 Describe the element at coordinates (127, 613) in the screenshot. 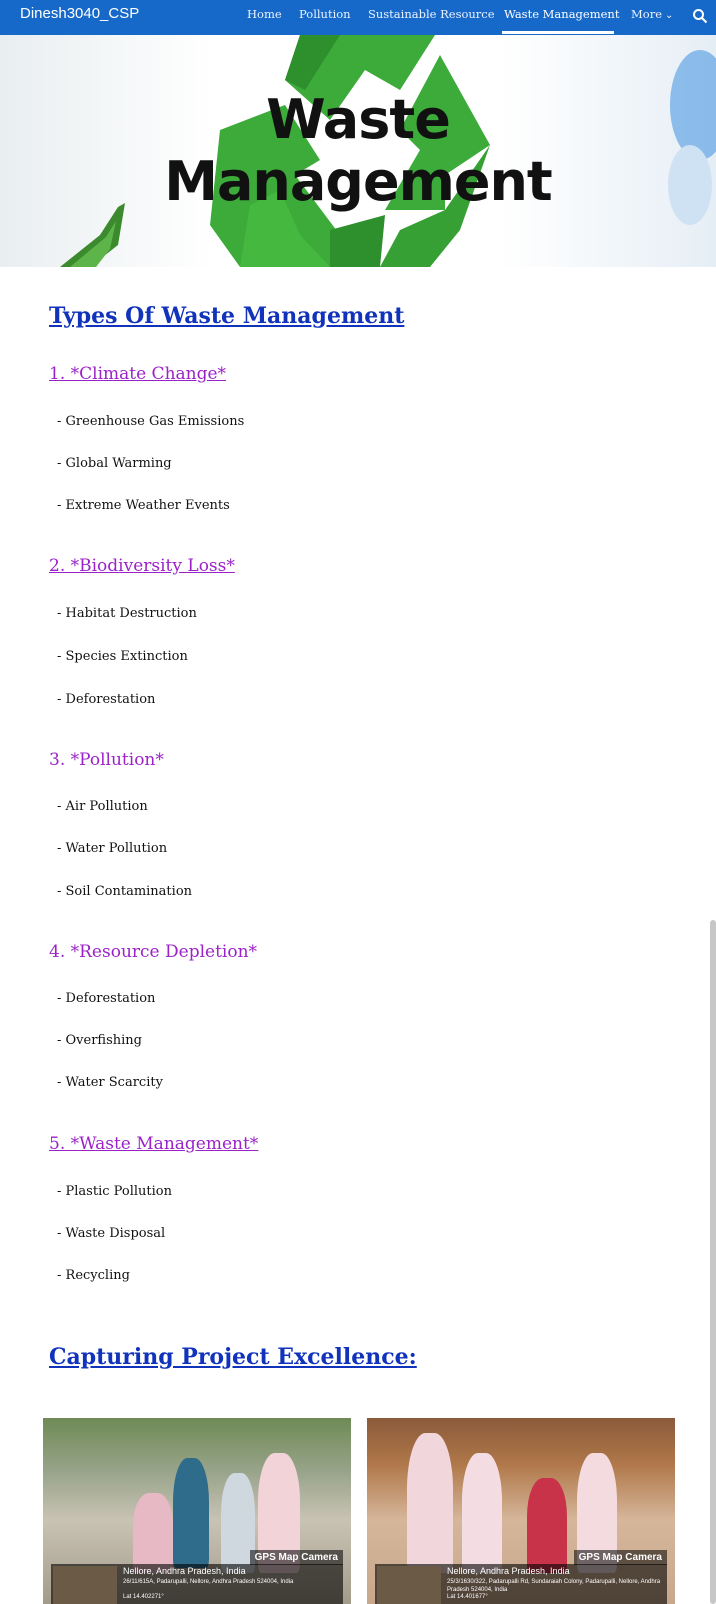

I see `list-item: - Habitat Destruction` at that location.